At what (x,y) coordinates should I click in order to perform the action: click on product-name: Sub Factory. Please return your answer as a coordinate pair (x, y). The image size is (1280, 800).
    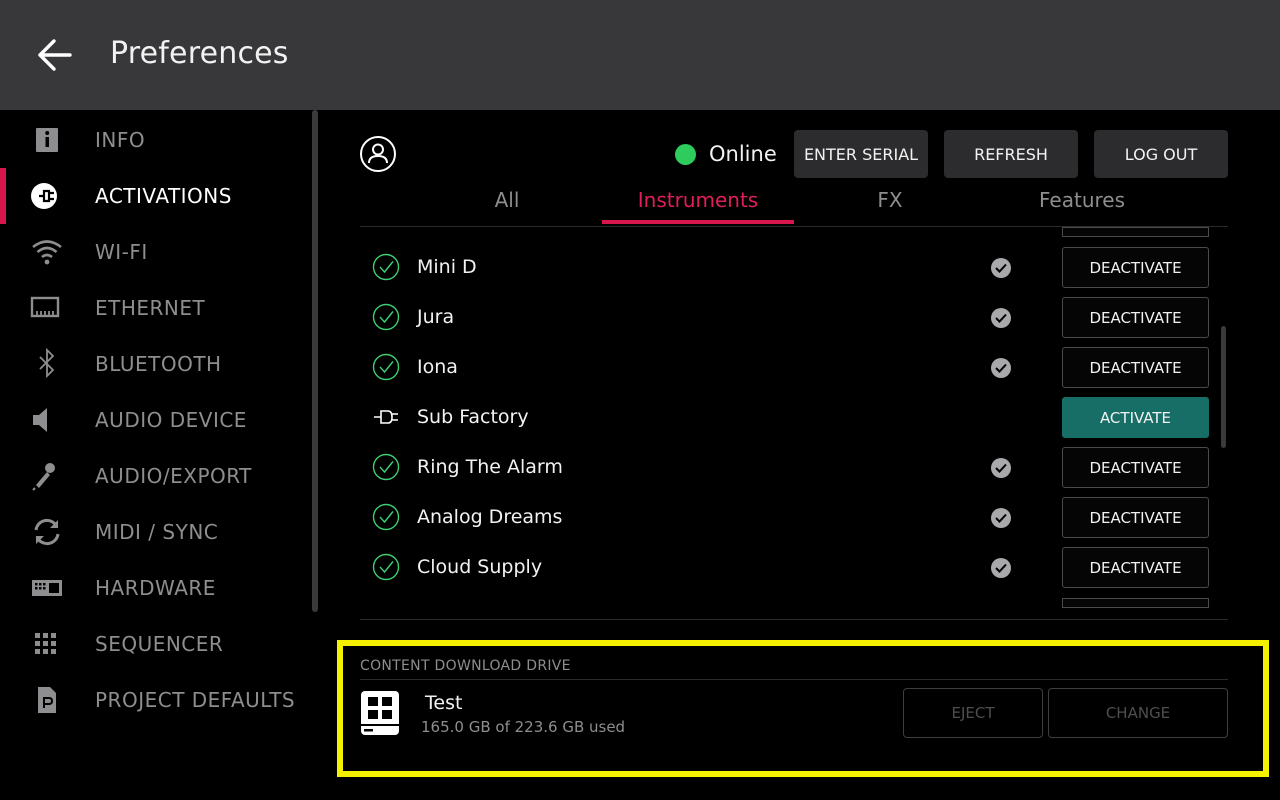
    Looking at the image, I should click on (473, 417).